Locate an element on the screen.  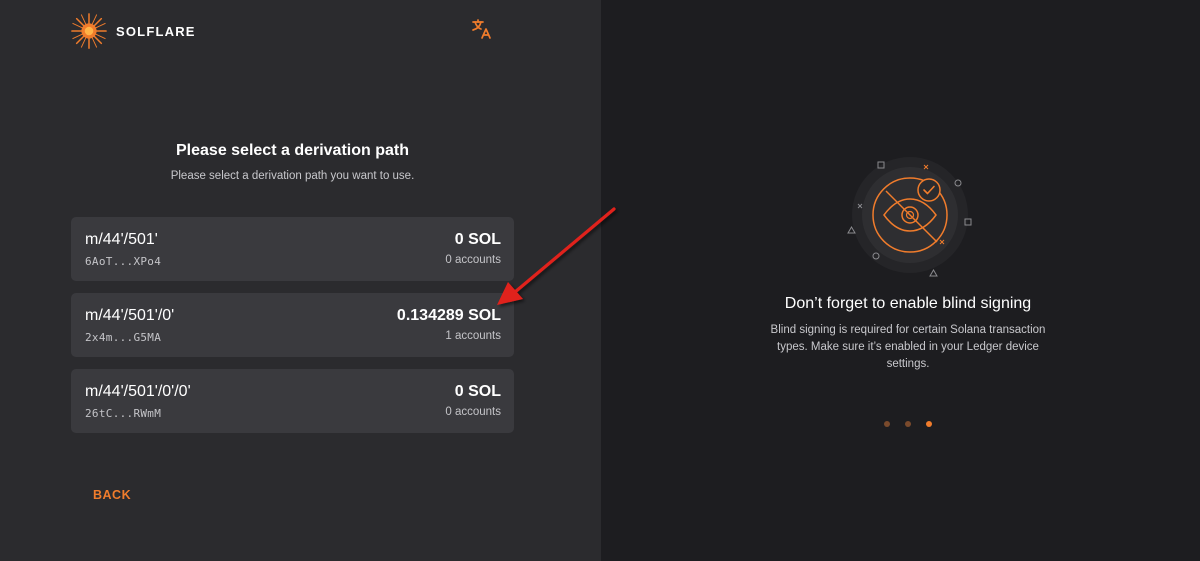
page-title: Please select a derivation path is located at coordinates (292, 150).